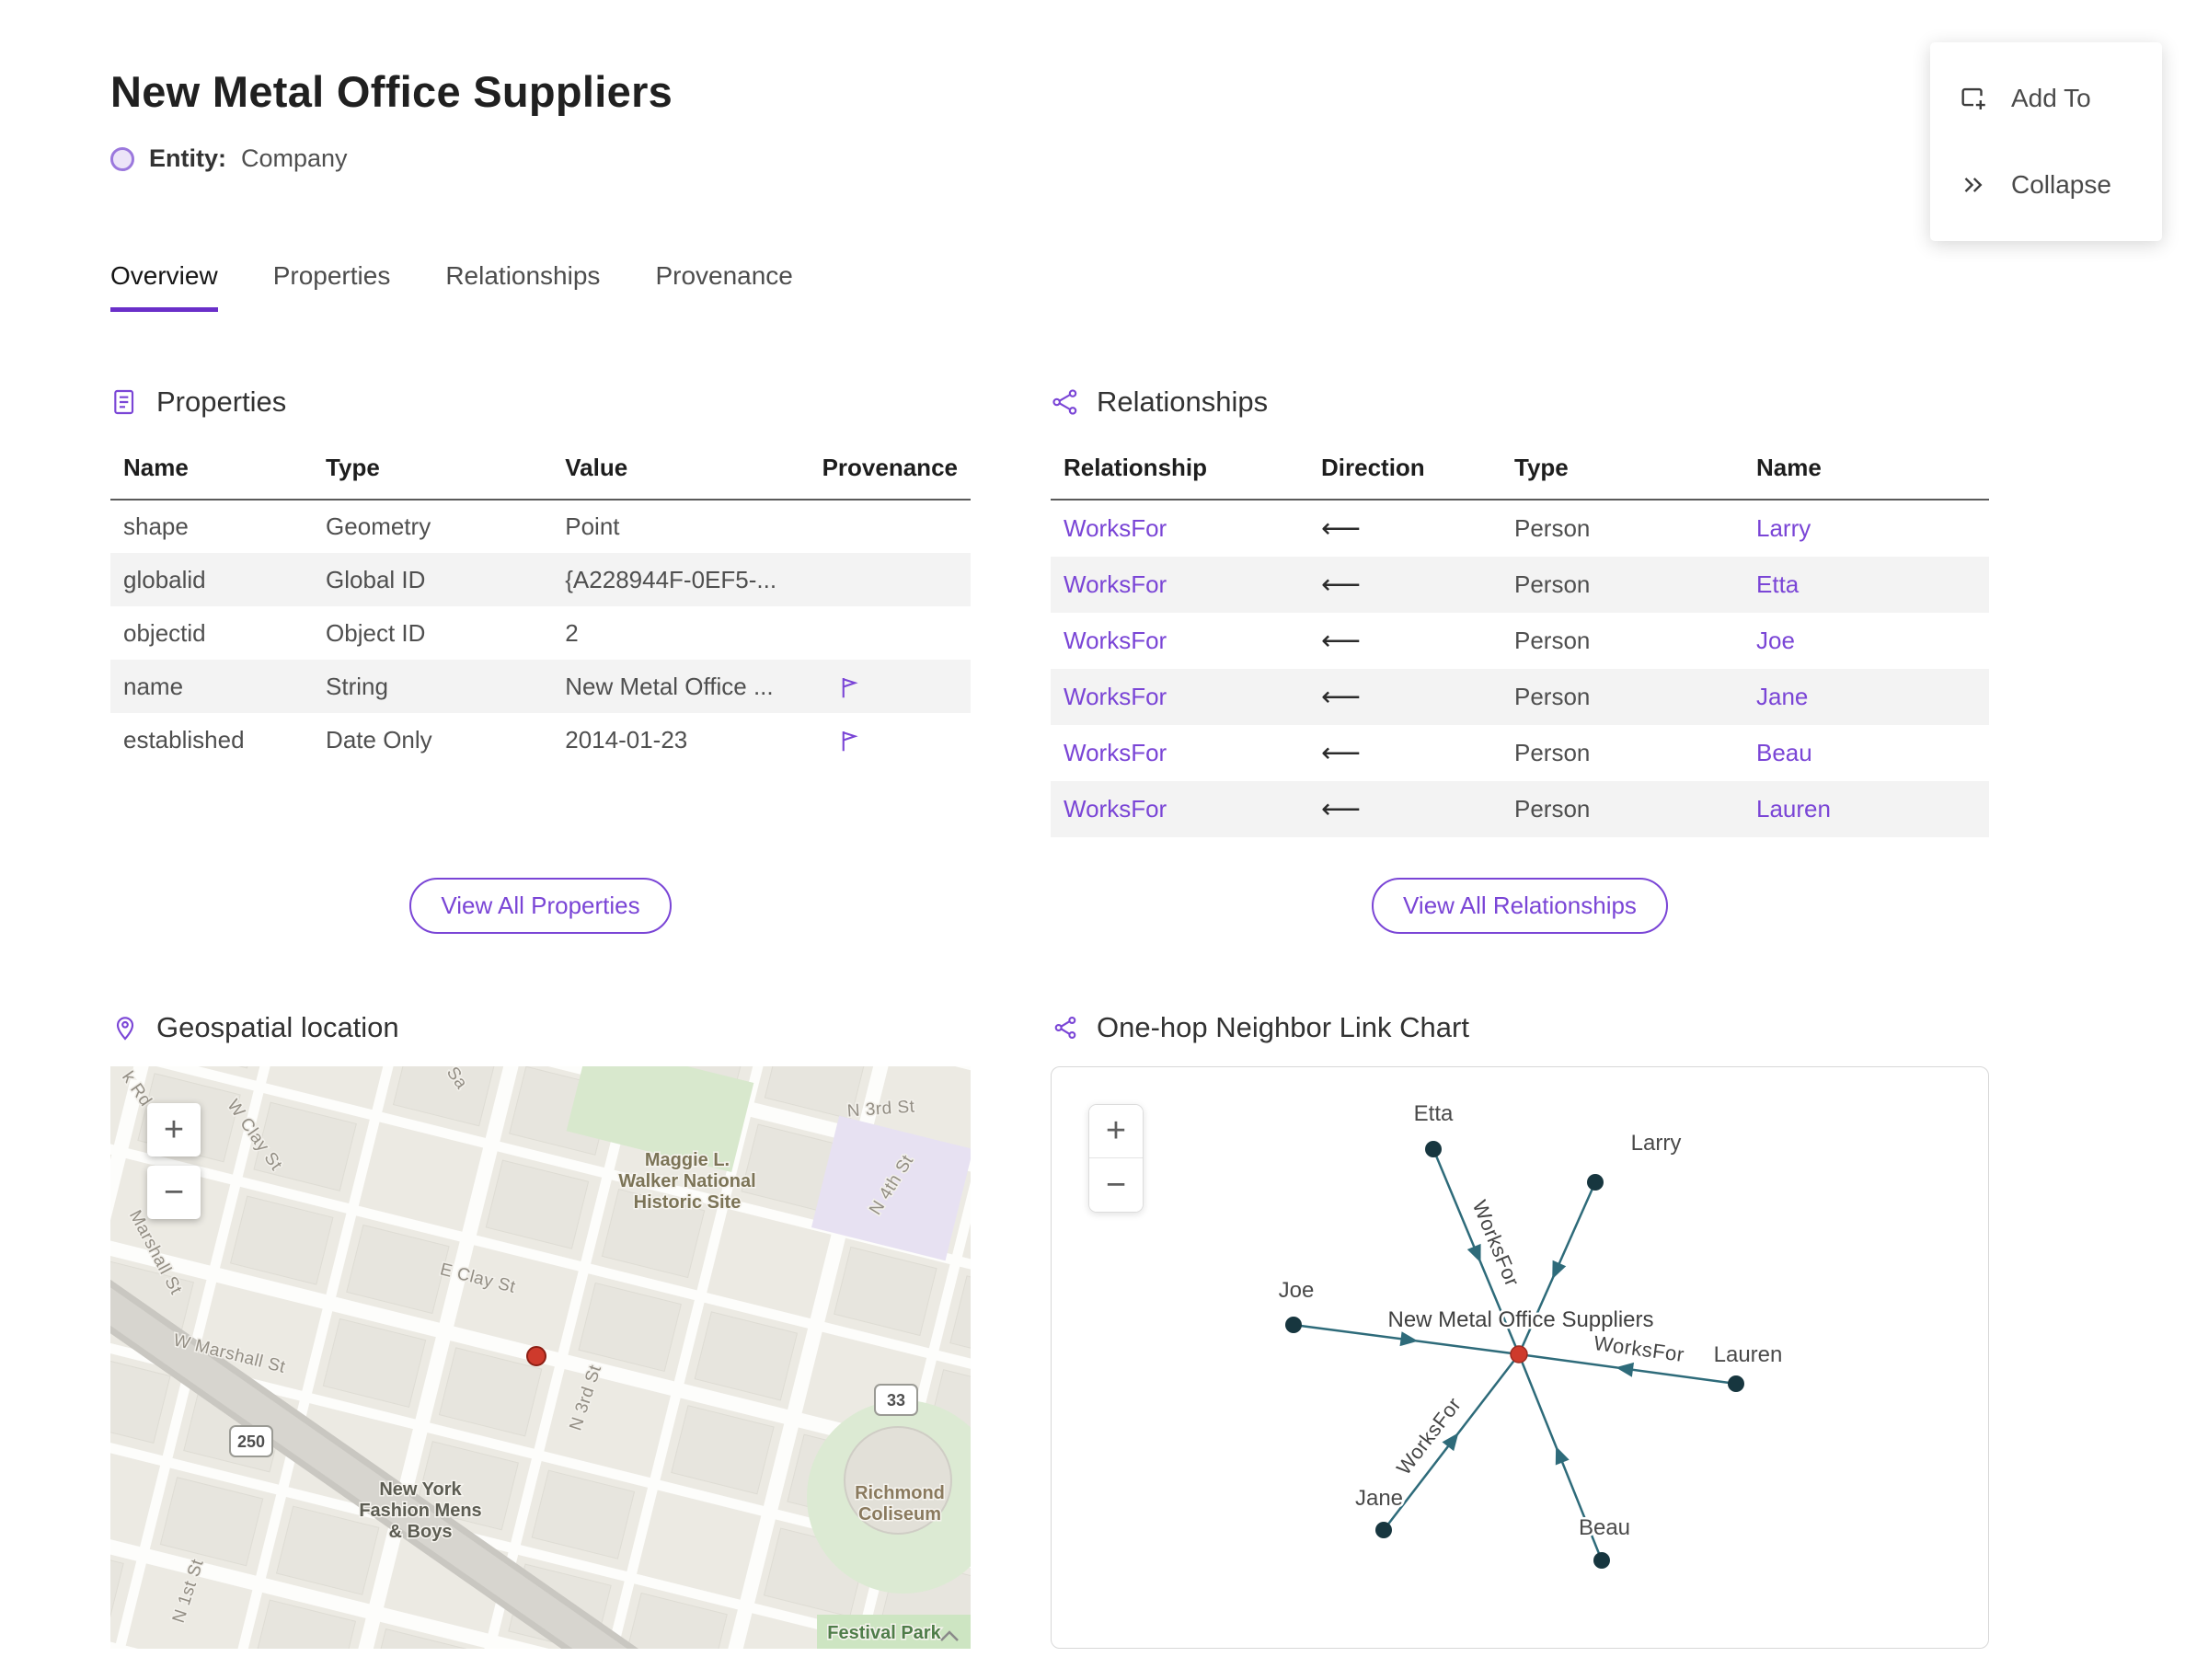  Describe the element at coordinates (1784, 752) in the screenshot. I see `related-entity-link: Beau` at that location.